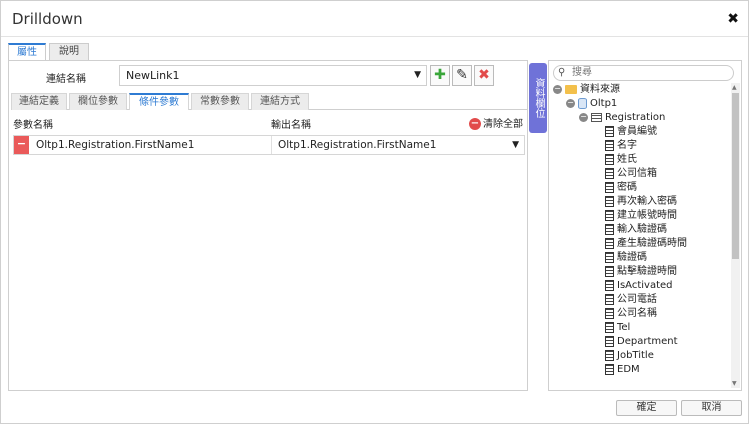  What do you see at coordinates (21, 145) in the screenshot?
I see `remove-row-button: −` at bounding box center [21, 145].